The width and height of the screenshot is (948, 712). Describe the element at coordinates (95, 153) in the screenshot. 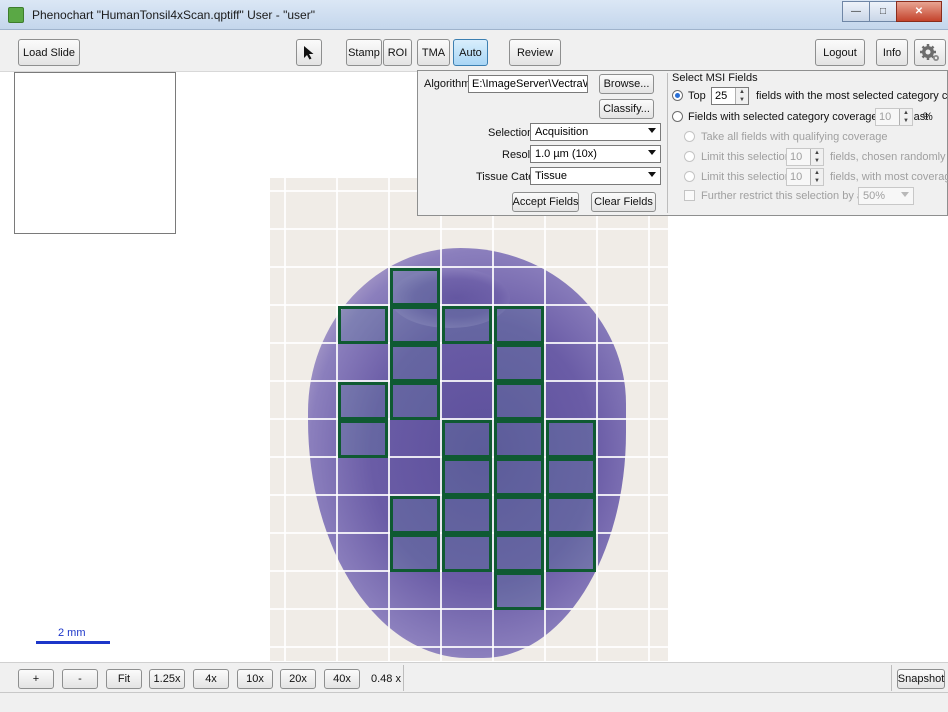

I see `overview-thumbnail` at that location.